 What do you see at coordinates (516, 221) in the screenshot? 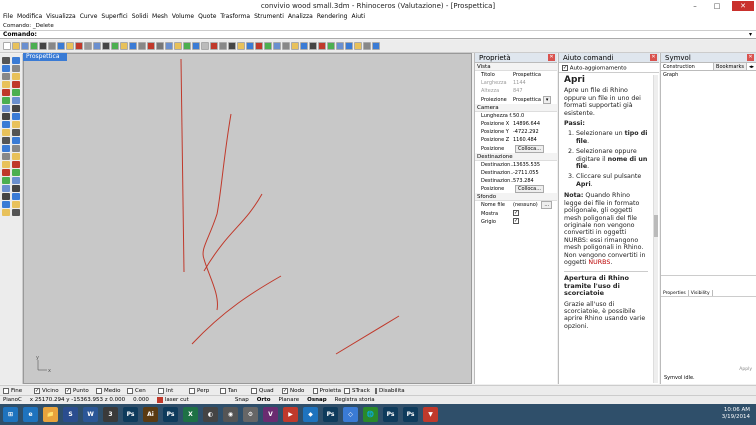
I see `gray-checkbox: ✓` at bounding box center [516, 221].